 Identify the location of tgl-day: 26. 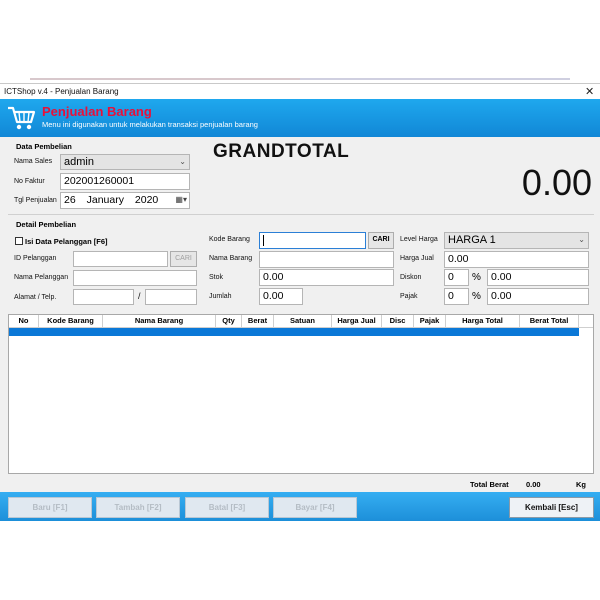
(70, 200).